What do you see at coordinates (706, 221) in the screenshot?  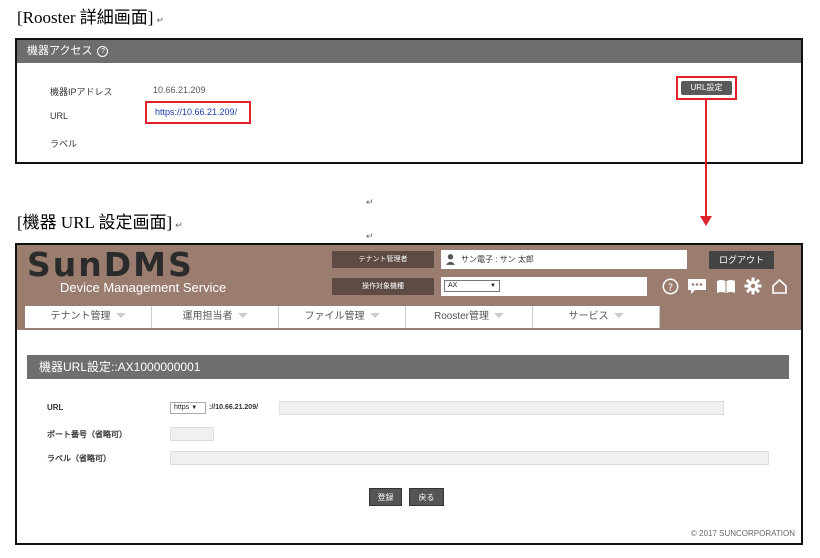 I see `arrow-down-icon` at bounding box center [706, 221].